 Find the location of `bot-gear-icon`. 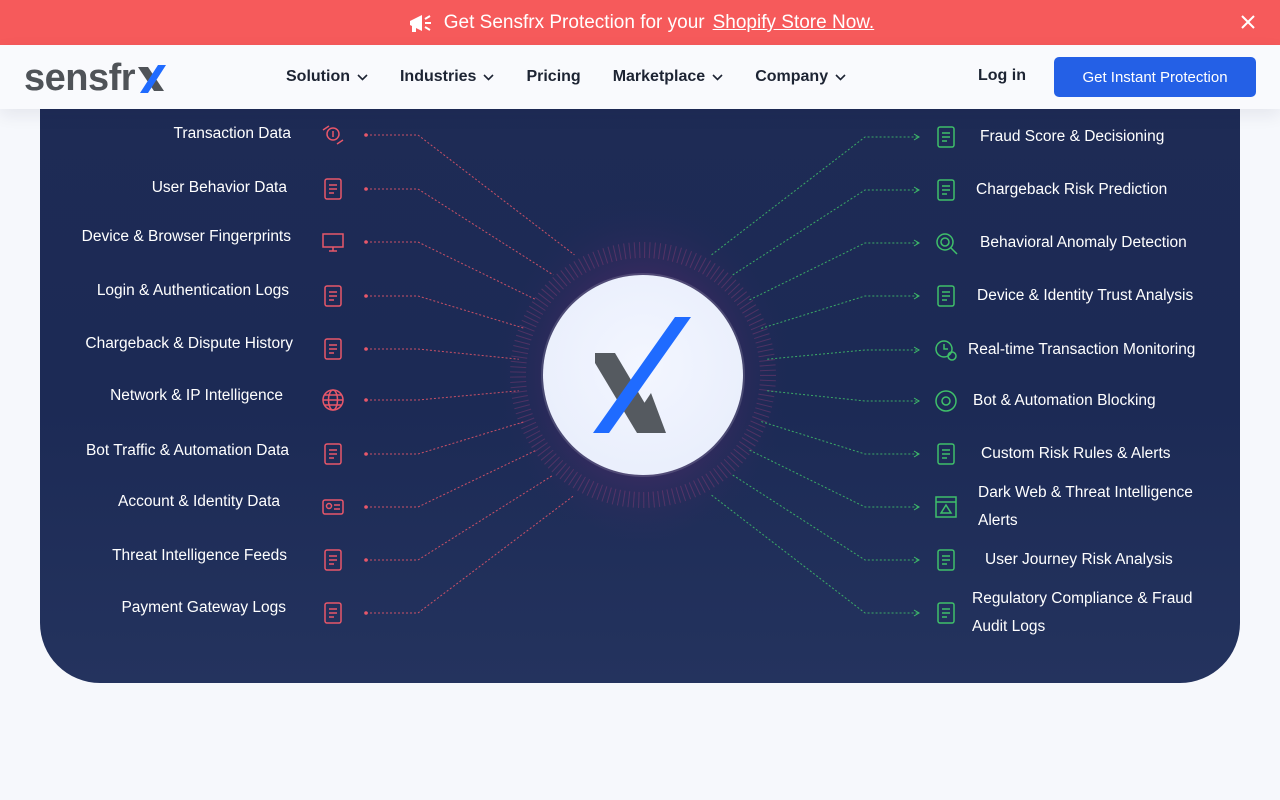

bot-gear-icon is located at coordinates (333, 454).